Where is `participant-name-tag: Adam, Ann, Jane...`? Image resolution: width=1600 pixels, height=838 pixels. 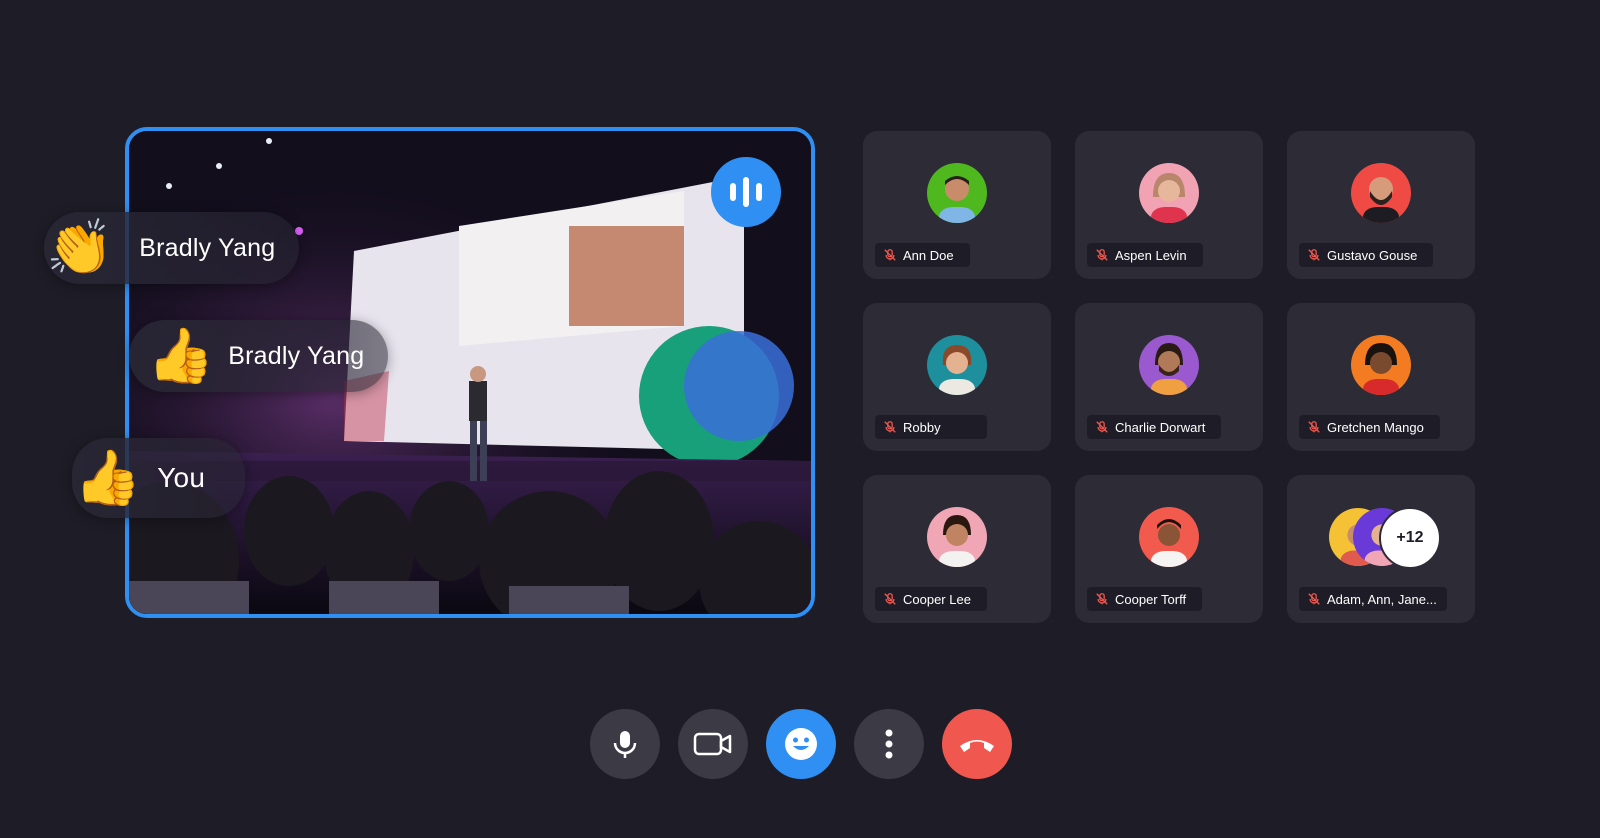 participant-name-tag: Adam, Ann, Jane... is located at coordinates (1373, 599).